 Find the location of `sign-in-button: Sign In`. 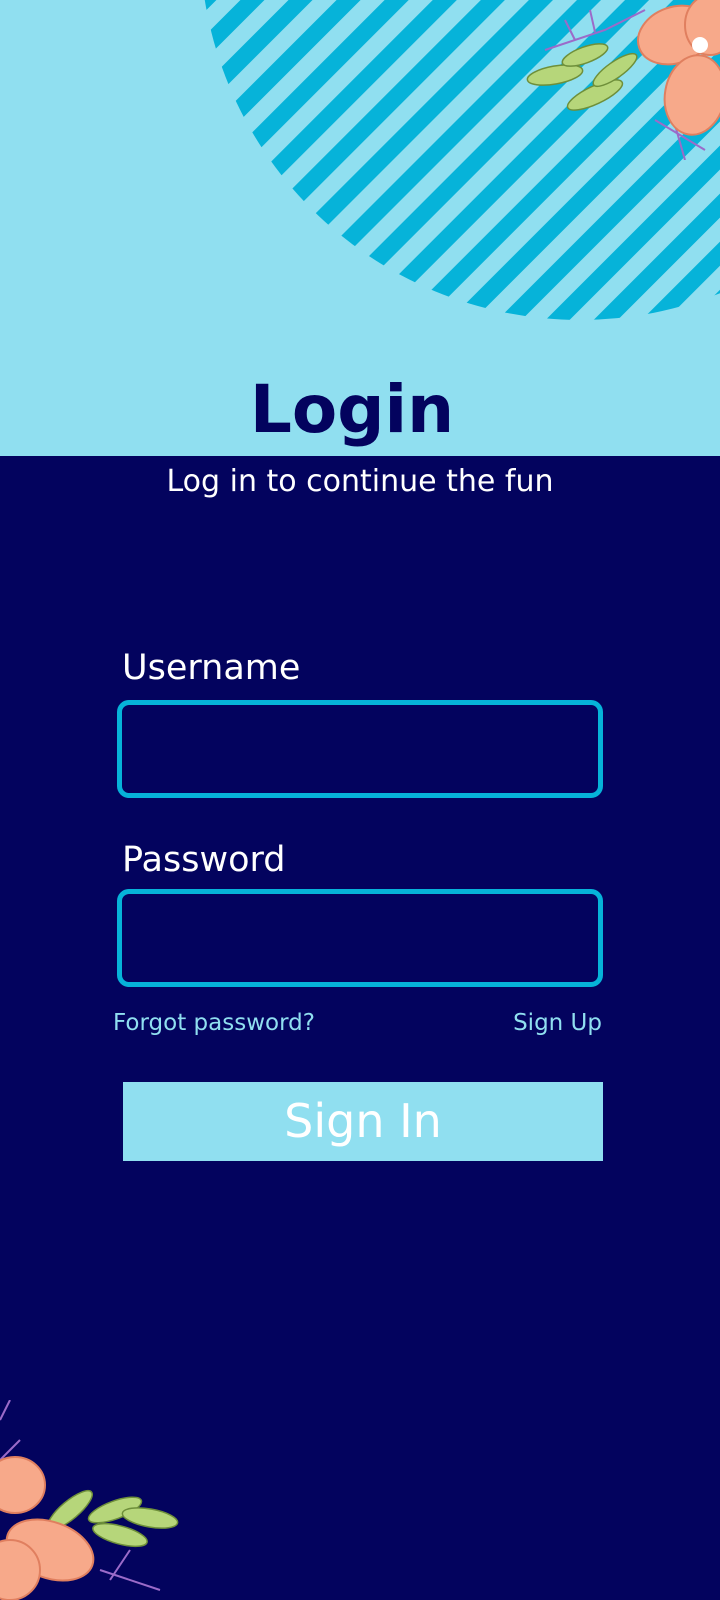

sign-in-button: Sign In is located at coordinates (363, 1121).